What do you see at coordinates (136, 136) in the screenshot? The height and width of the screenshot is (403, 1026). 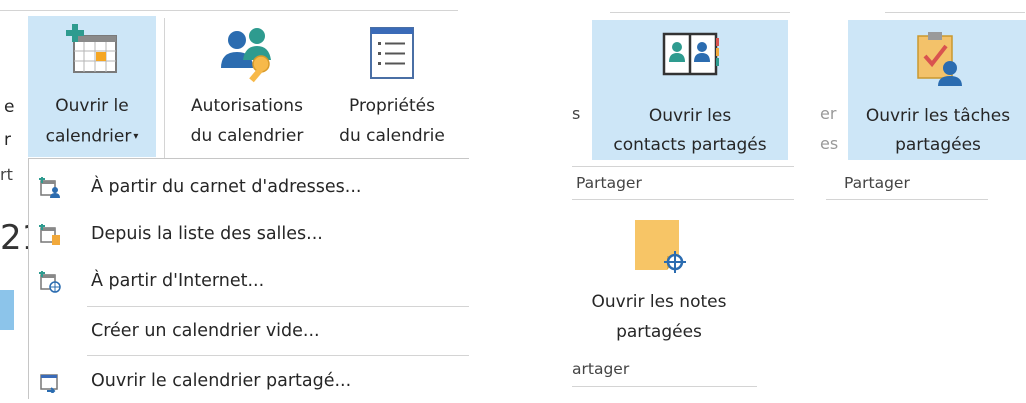 I see `chevron-down-icon: ▾` at bounding box center [136, 136].